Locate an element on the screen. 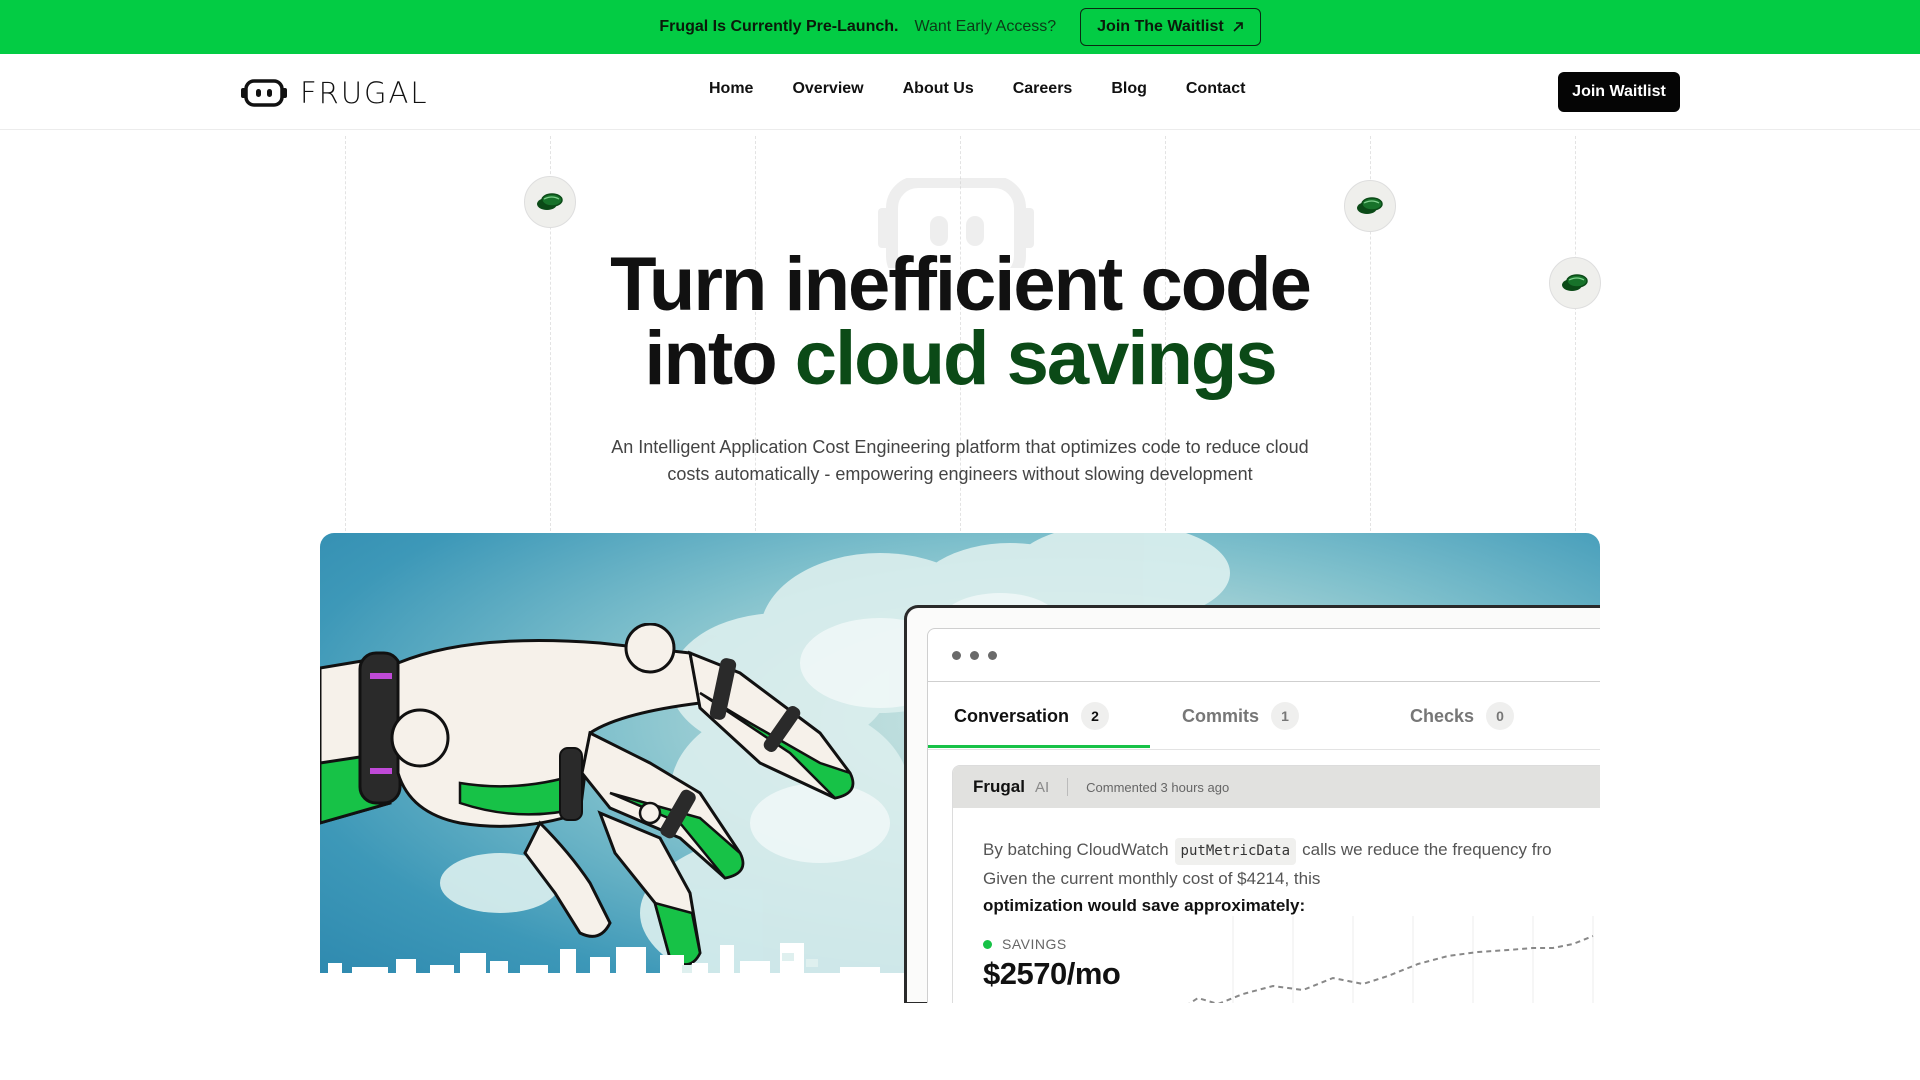 The width and height of the screenshot is (1920, 1080). hero-title-line2: into is located at coordinates (710, 358).